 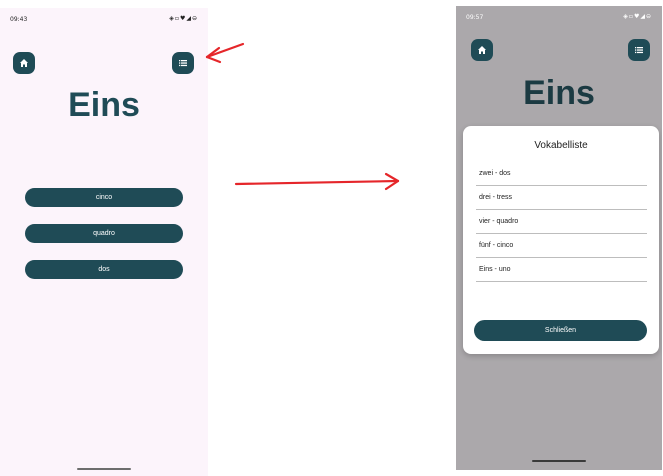 I want to click on status-bar: 09:43 ◈▫♥◢⊖, so click(x=104, y=17).